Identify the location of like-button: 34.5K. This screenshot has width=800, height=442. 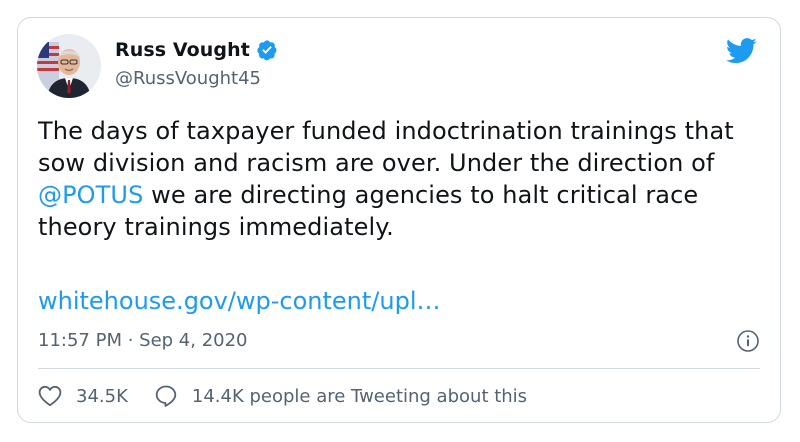
(83, 396).